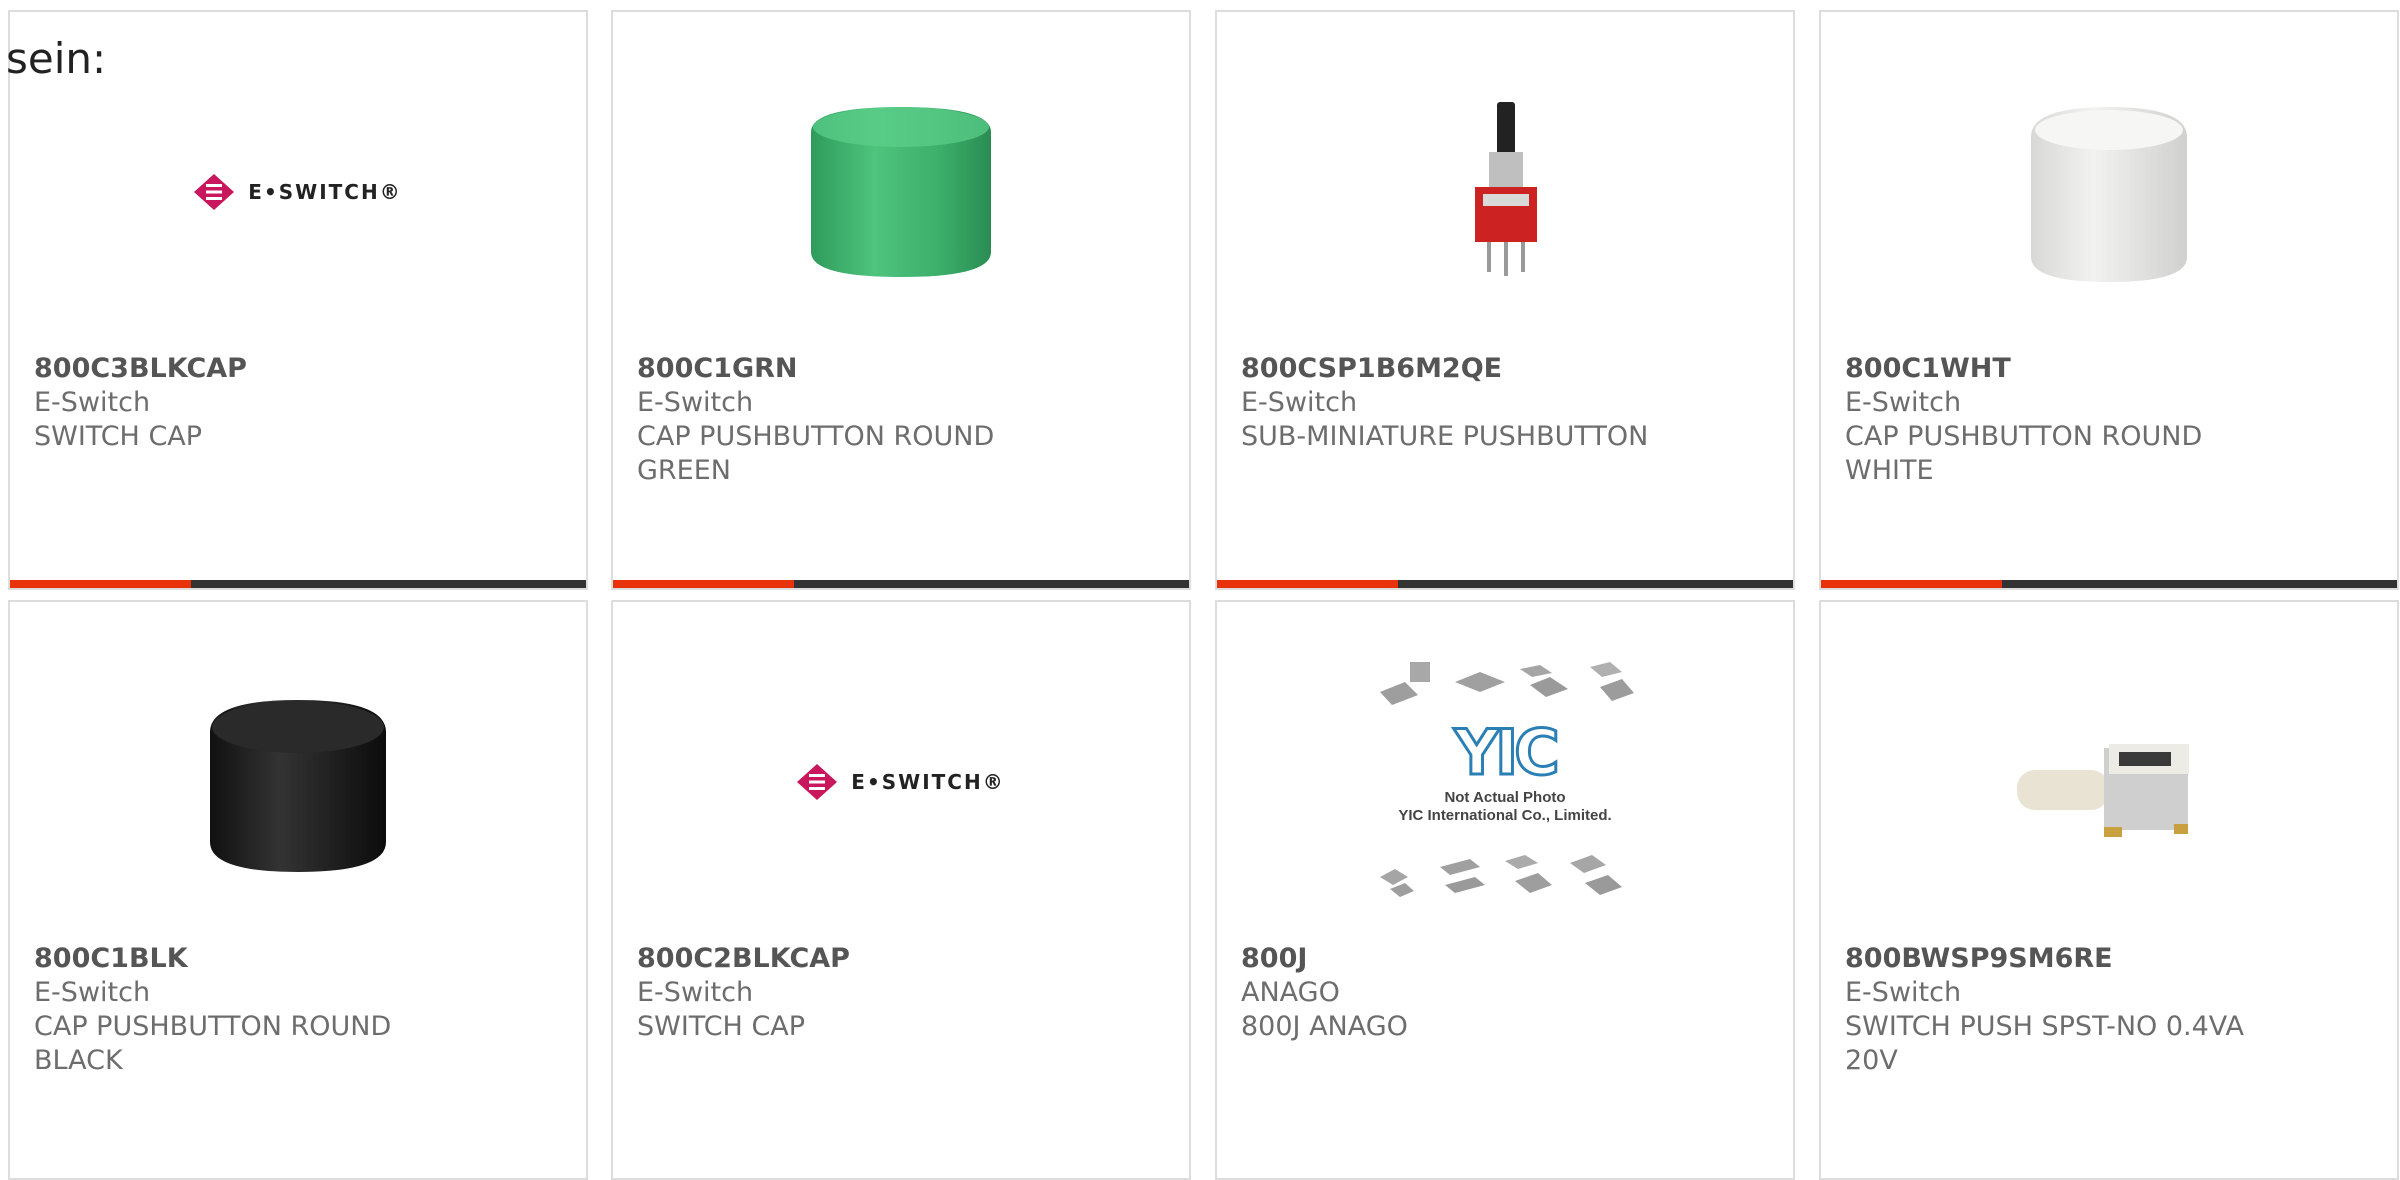 This screenshot has width=2400, height=1180. I want to click on chip-icons-bottom, so click(1501, 876).